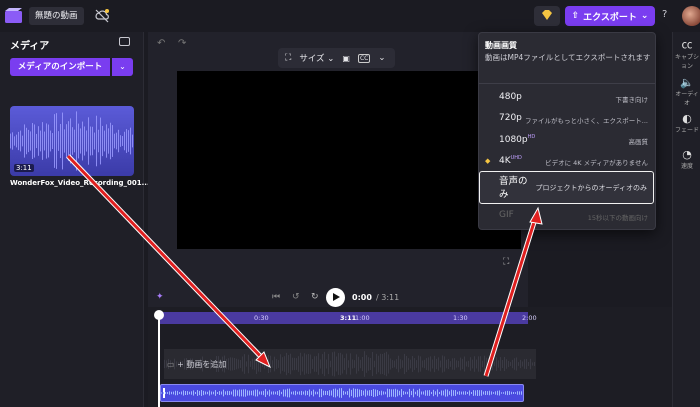 This screenshot has width=700, height=407. What do you see at coordinates (567, 140) in the screenshot?
I see `option-1080p: 1080pHD 高画質` at bounding box center [567, 140].